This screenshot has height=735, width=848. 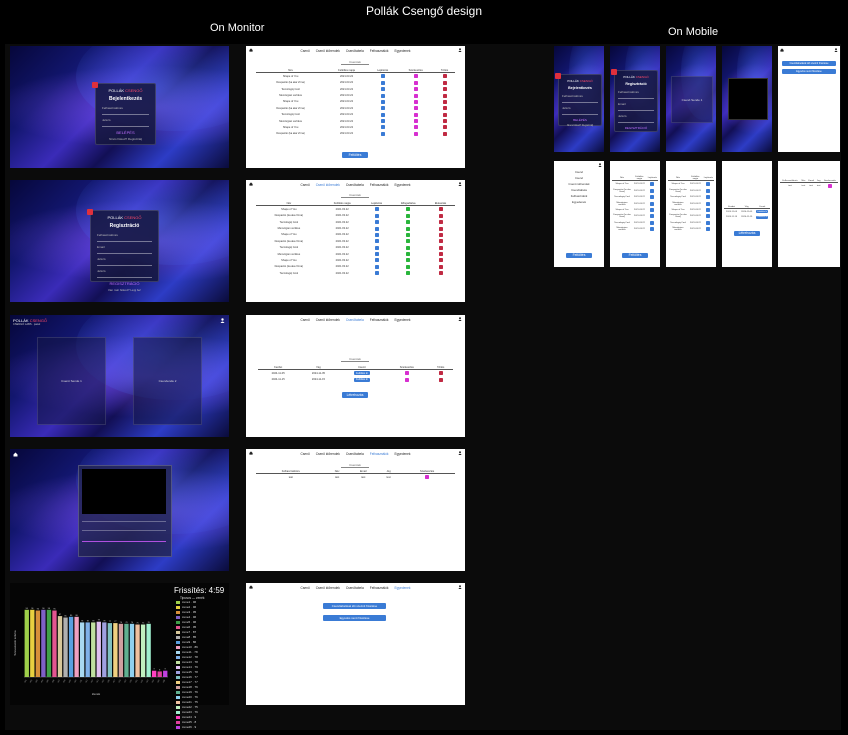 What do you see at coordinates (355, 454) in the screenshot?
I see `nav-item: Csenőtabela` at bounding box center [355, 454].